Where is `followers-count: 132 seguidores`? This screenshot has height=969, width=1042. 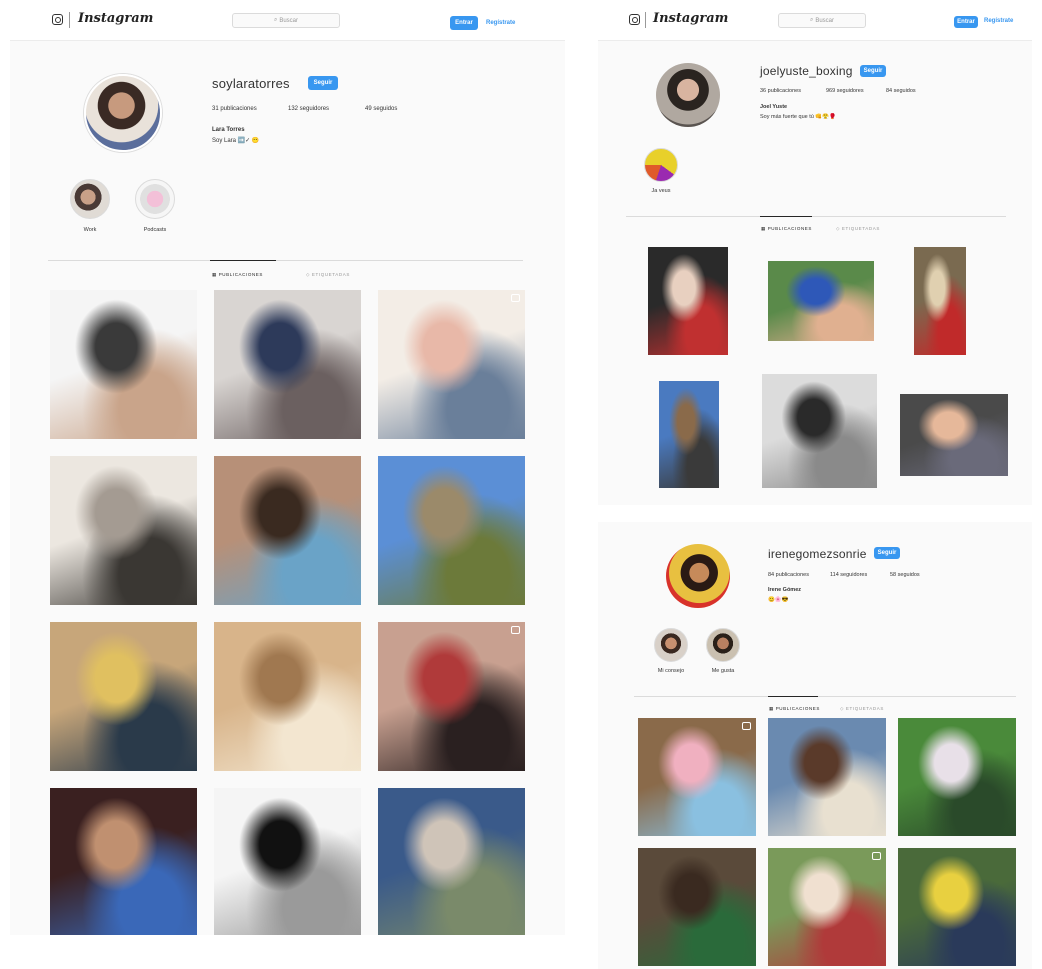 followers-count: 132 seguidores is located at coordinates (308, 109).